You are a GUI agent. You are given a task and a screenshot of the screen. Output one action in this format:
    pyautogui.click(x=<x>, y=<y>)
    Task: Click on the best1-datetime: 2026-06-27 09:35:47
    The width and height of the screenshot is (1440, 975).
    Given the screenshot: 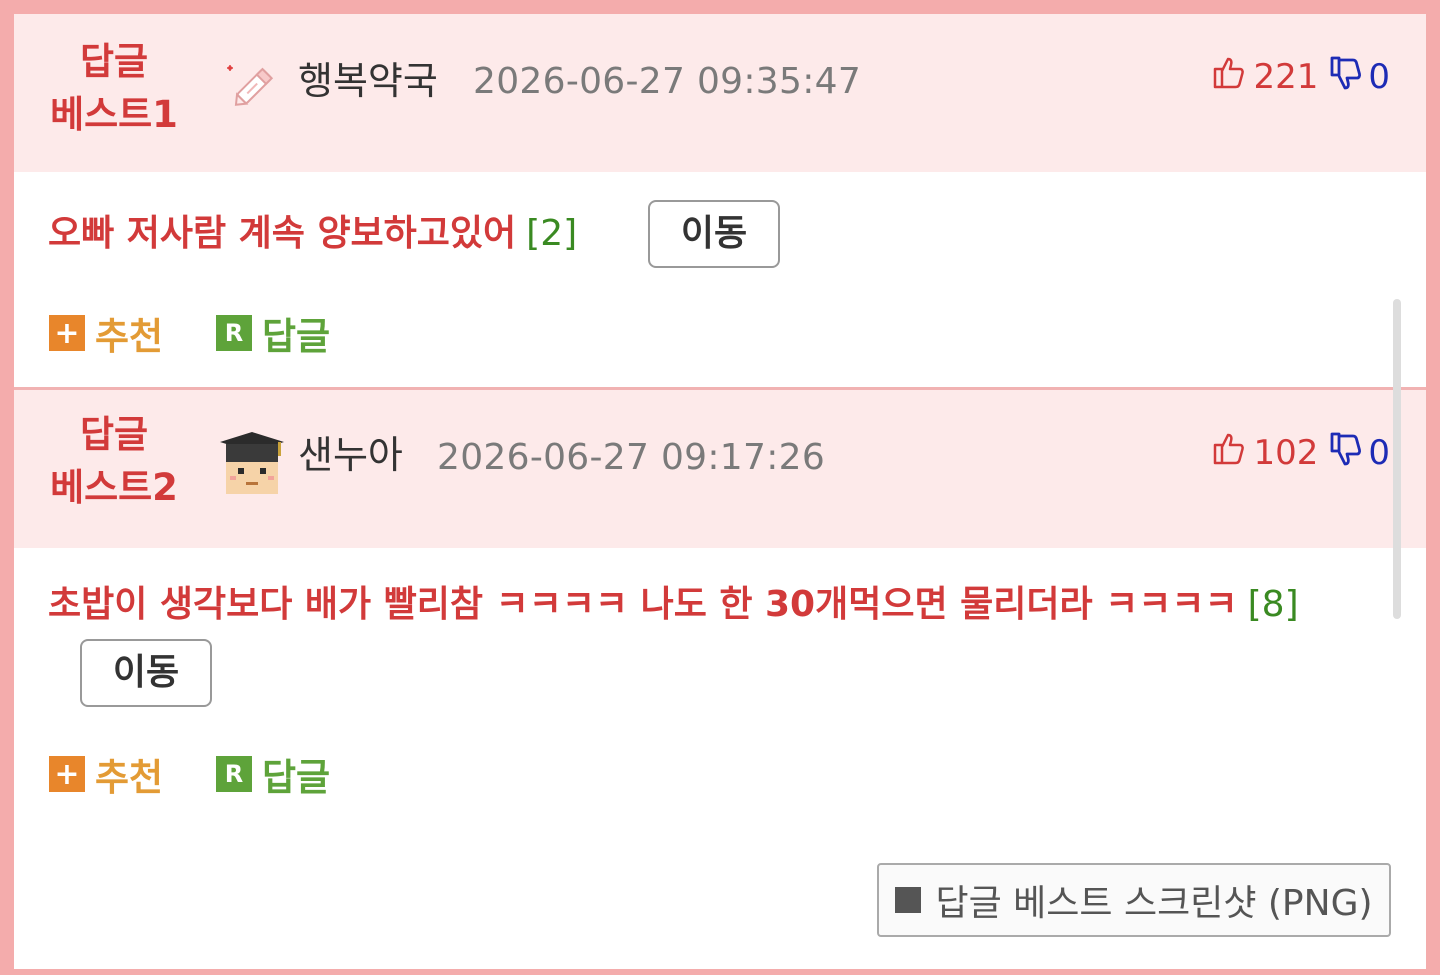 What is the action you would take?
    pyautogui.click(x=667, y=81)
    